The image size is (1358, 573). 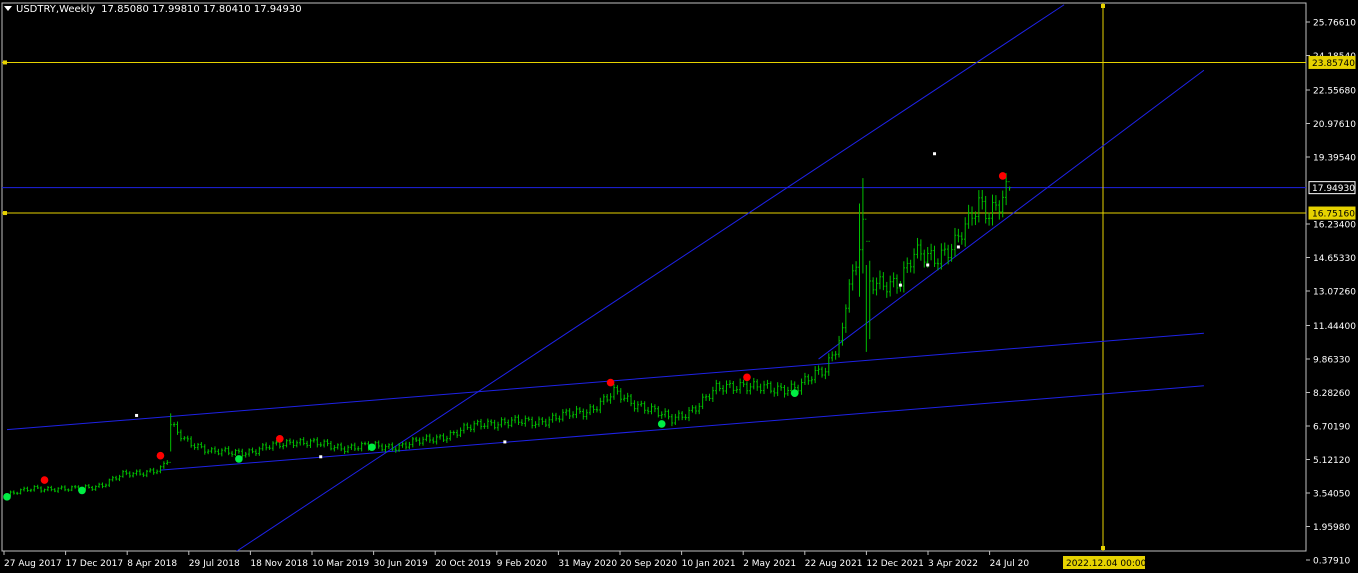 What do you see at coordinates (953, 564) in the screenshot?
I see `x-tick-label: 3 Apr 2022` at bounding box center [953, 564].